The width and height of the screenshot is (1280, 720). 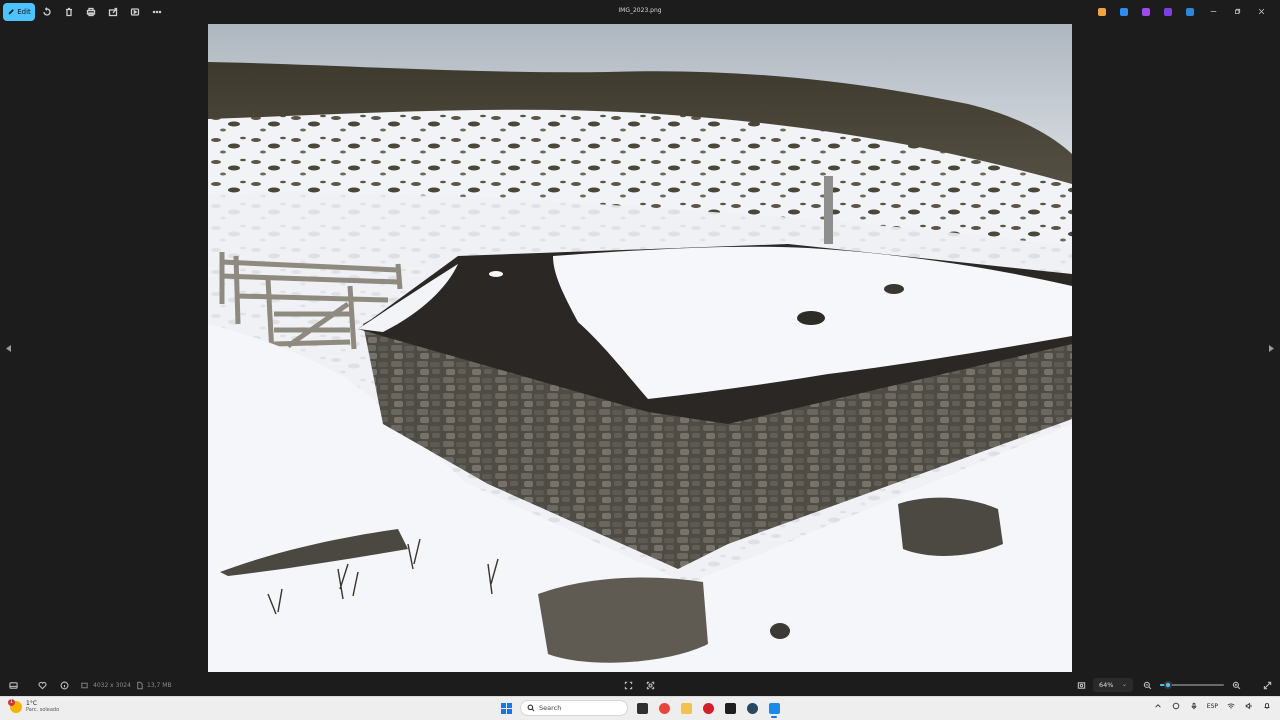 I want to click on previous-photo-button, so click(x=8, y=348).